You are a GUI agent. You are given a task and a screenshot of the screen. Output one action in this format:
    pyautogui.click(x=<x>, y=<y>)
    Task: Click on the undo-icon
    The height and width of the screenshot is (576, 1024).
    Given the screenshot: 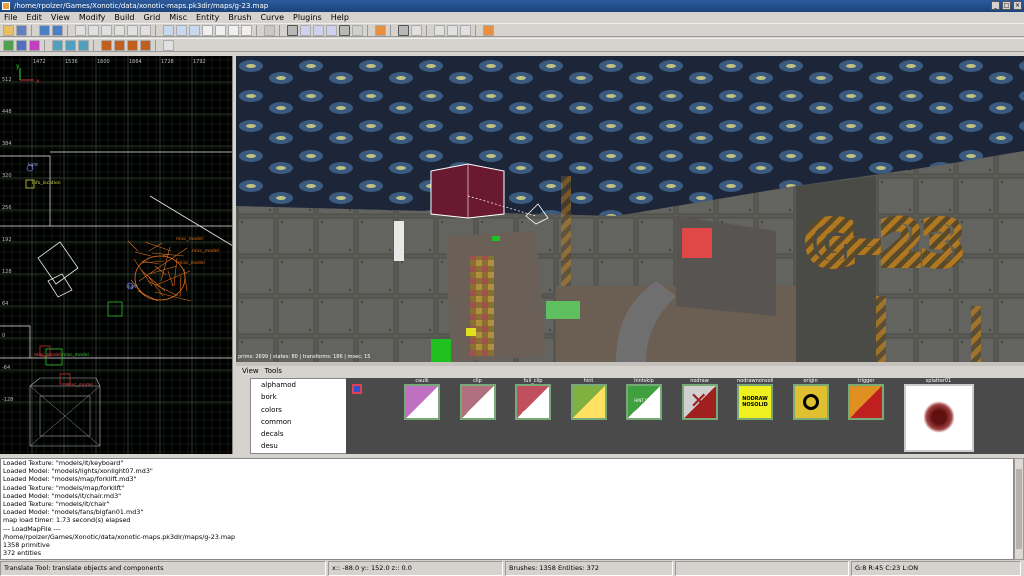 What is the action you would take?
    pyautogui.click(x=44, y=30)
    